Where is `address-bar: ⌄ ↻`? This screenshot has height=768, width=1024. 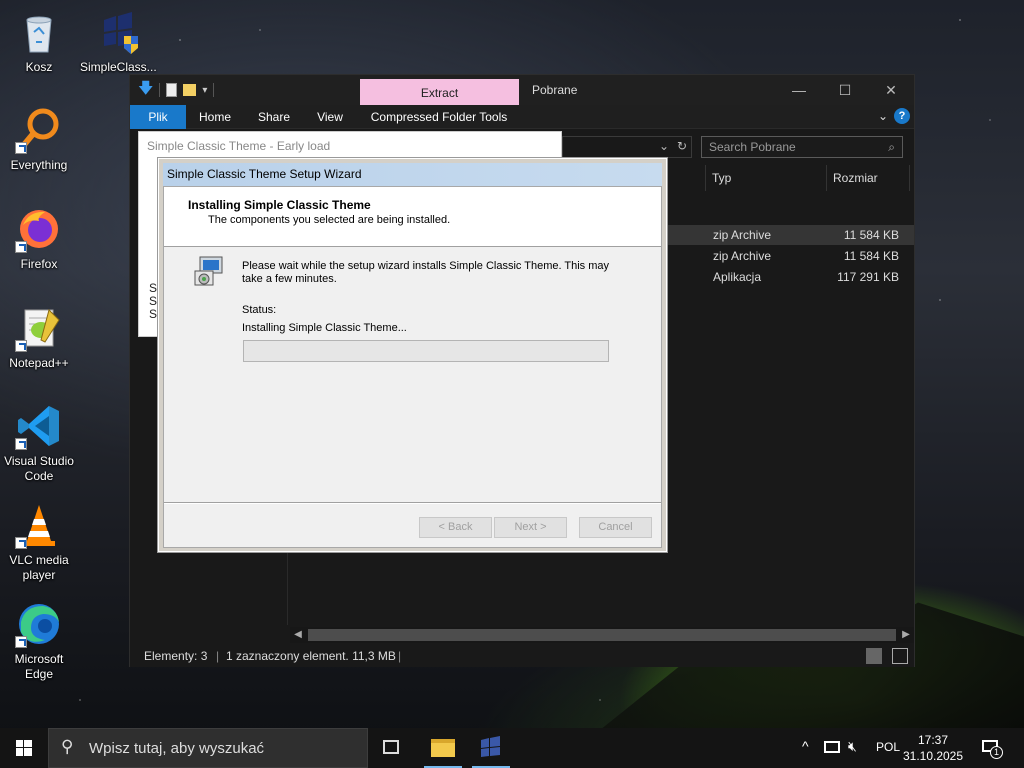
address-bar: ⌄ ↻ is located at coordinates (627, 147).